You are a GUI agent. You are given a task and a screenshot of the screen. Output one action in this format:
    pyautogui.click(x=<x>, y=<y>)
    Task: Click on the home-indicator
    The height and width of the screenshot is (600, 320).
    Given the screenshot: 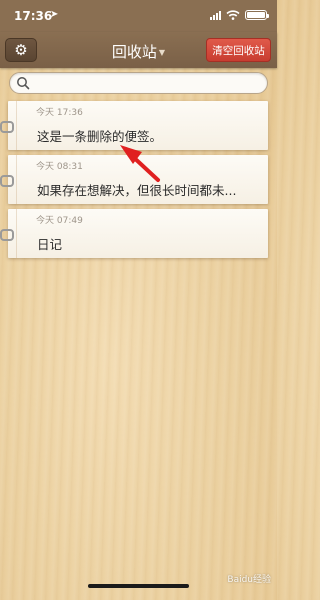 What is the action you would take?
    pyautogui.click(x=138, y=586)
    